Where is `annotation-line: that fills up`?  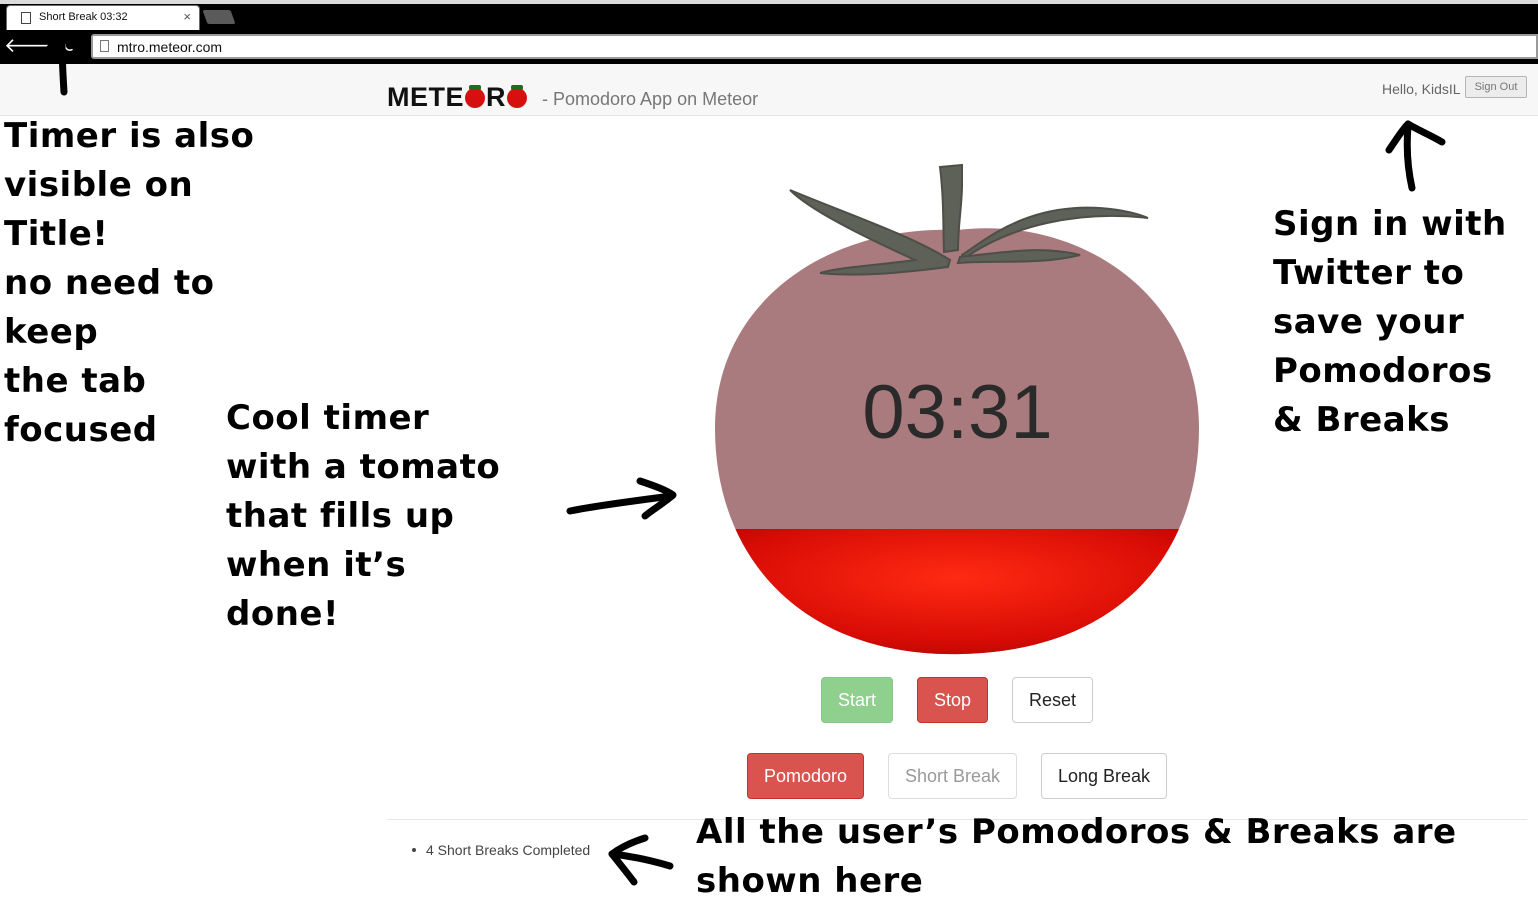 annotation-line: that fills up is located at coordinates (340, 516).